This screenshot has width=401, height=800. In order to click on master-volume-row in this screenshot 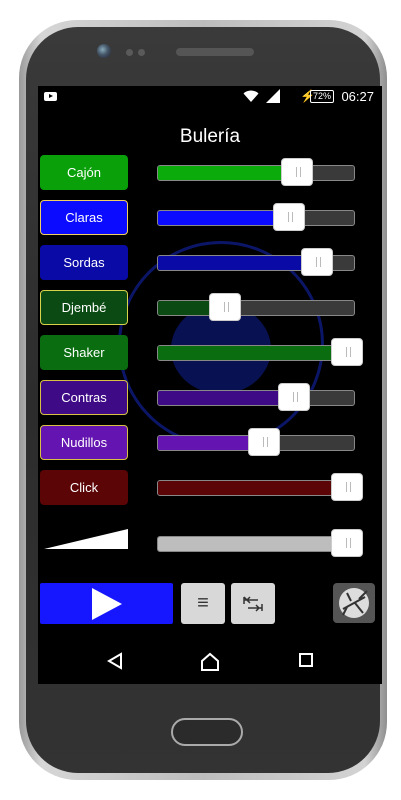, I will do `click(210, 544)`.